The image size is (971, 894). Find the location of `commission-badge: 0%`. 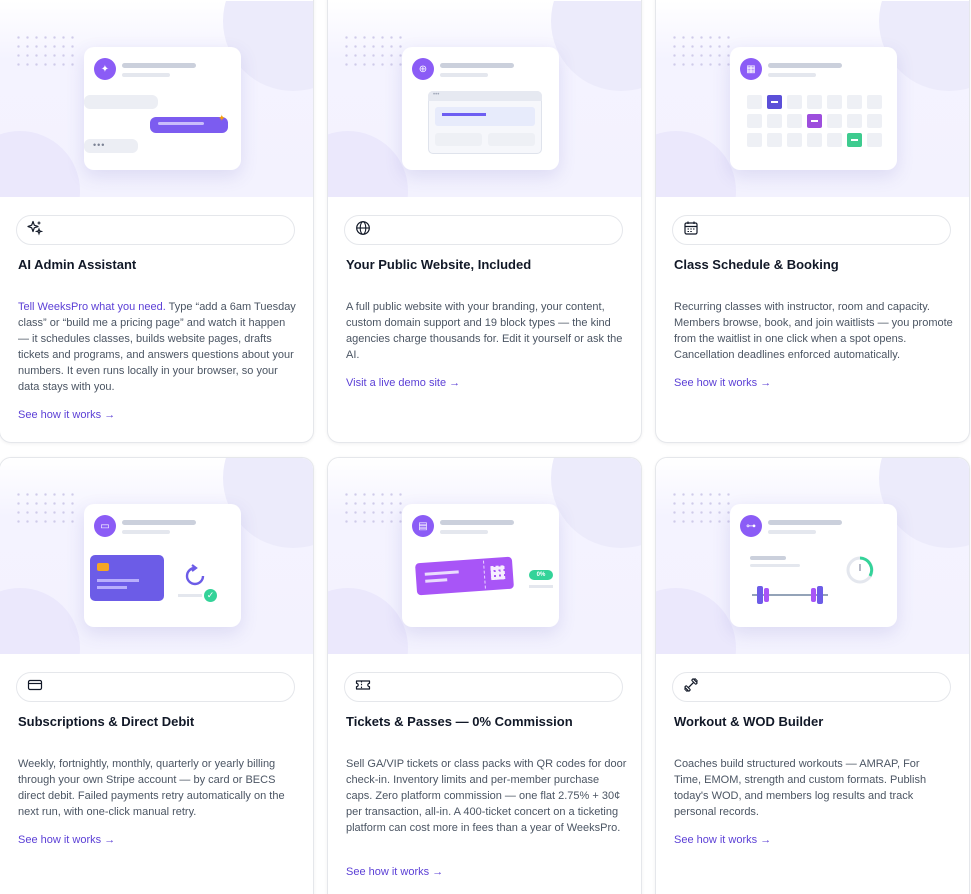

commission-badge: 0% is located at coordinates (541, 575).